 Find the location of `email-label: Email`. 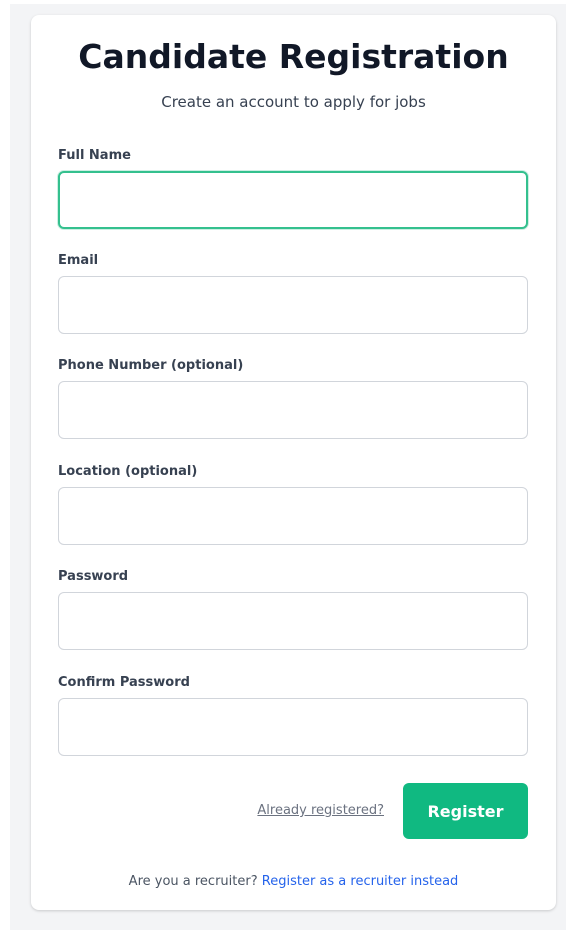

email-label: Email is located at coordinates (78, 260).